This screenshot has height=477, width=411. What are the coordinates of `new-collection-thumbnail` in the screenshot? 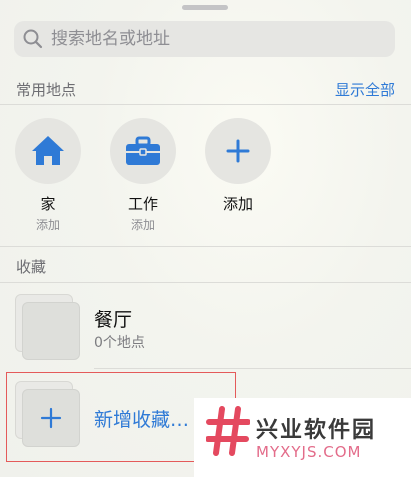 It's located at (51, 418).